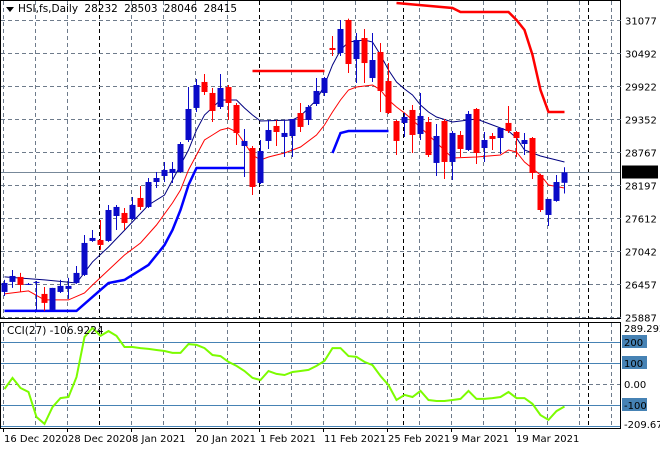 The height and width of the screenshot is (450, 660). I want to click on open-value: 28232, so click(101, 9).